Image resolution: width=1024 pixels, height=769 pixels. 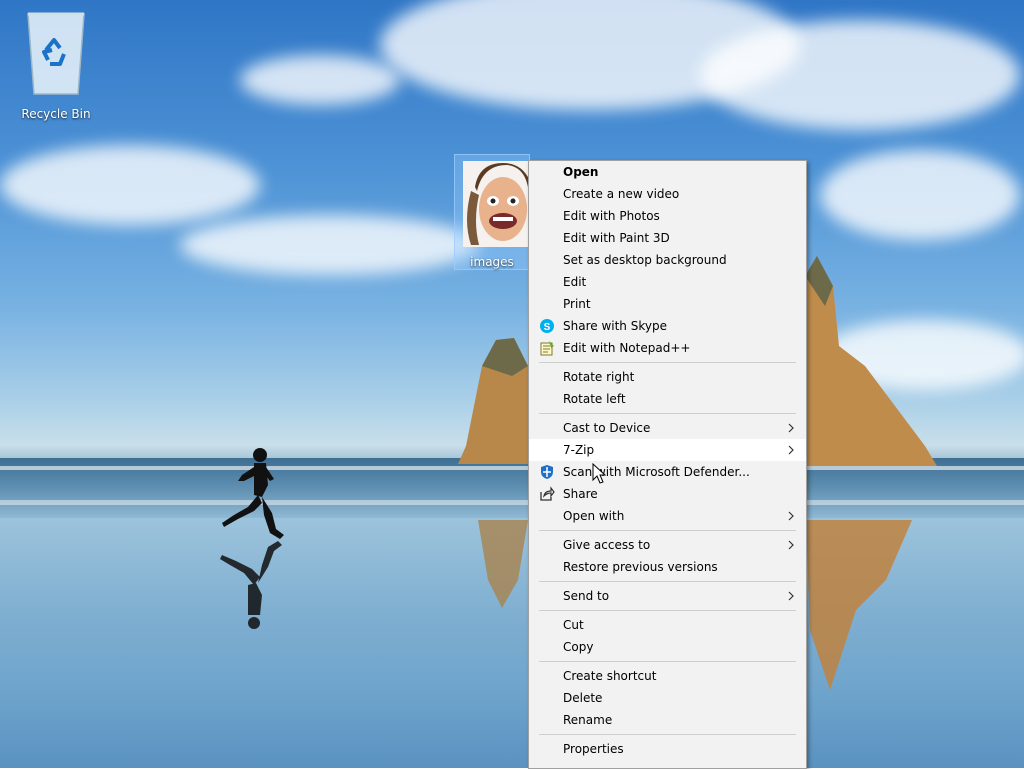 I want to click on menu-item-cast-to-device: Cast to Device, so click(x=667, y=428).